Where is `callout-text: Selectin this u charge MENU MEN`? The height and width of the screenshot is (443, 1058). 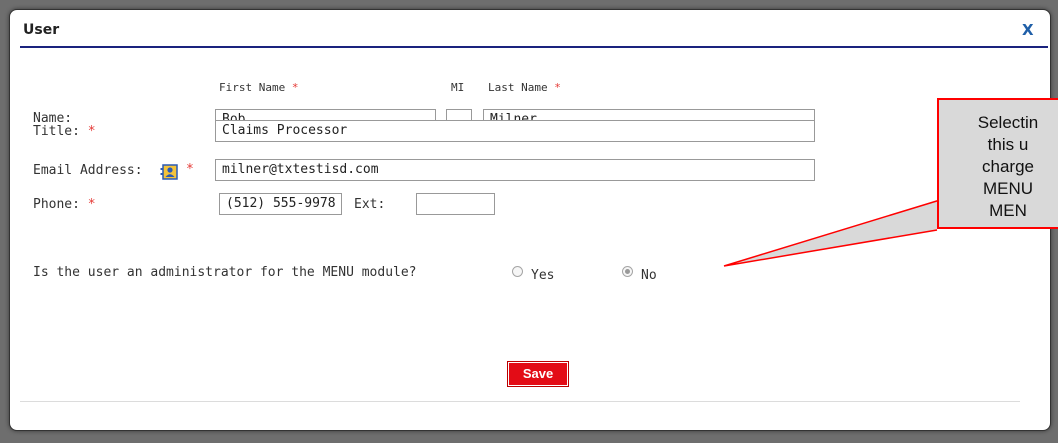
callout-text: Selectin this u charge MENU MEN is located at coordinates (1000, 167).